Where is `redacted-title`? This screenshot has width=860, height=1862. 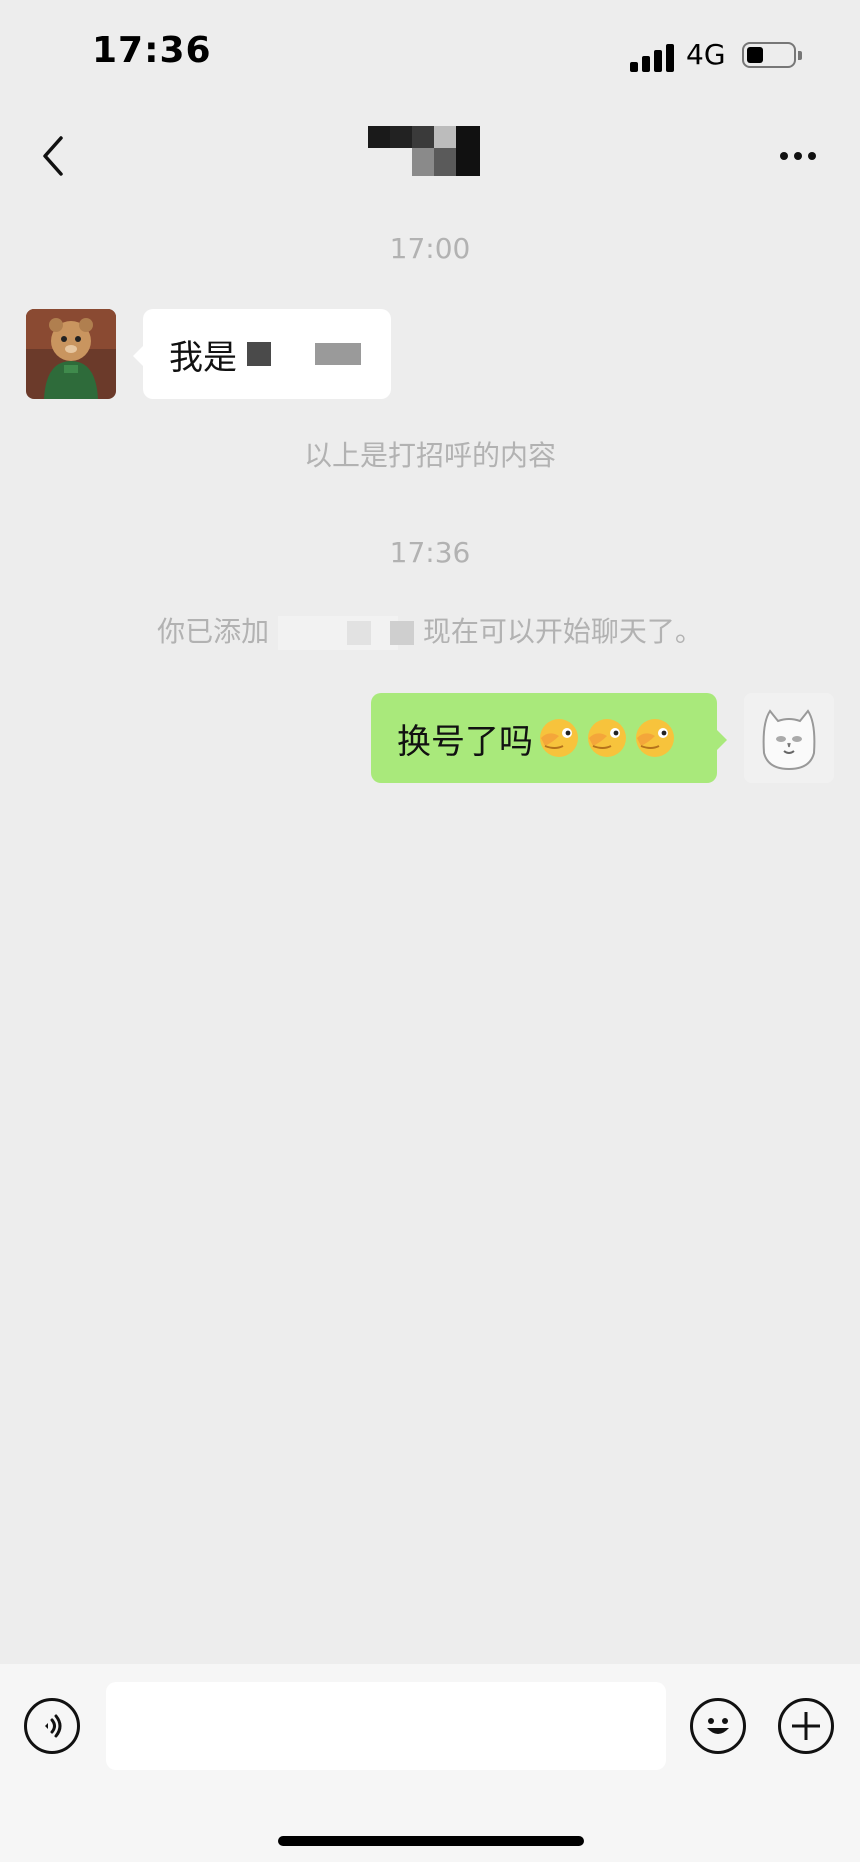 redacted-title is located at coordinates (428, 151).